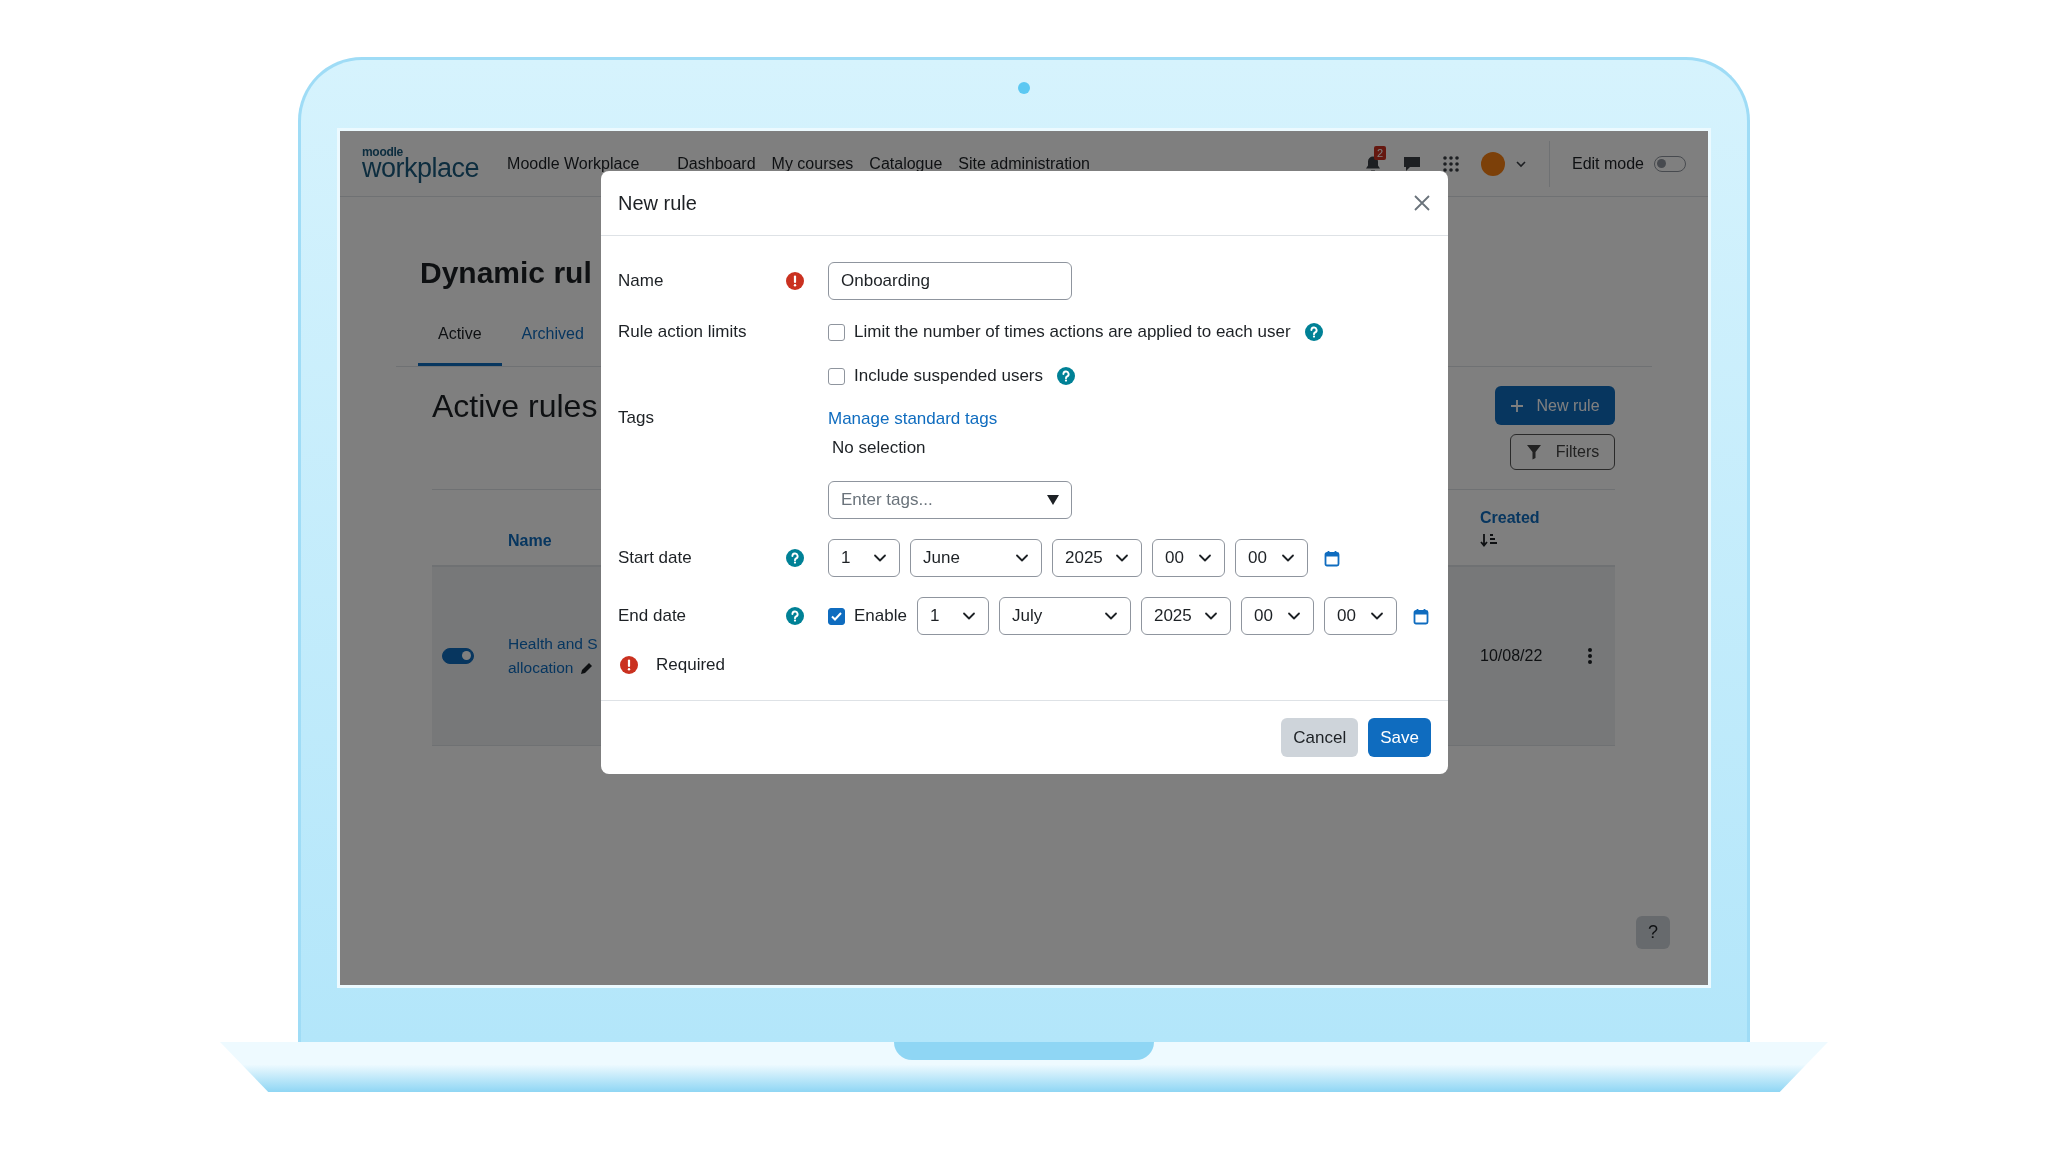  What do you see at coordinates (1653, 932) in the screenshot?
I see `help-button: ?` at bounding box center [1653, 932].